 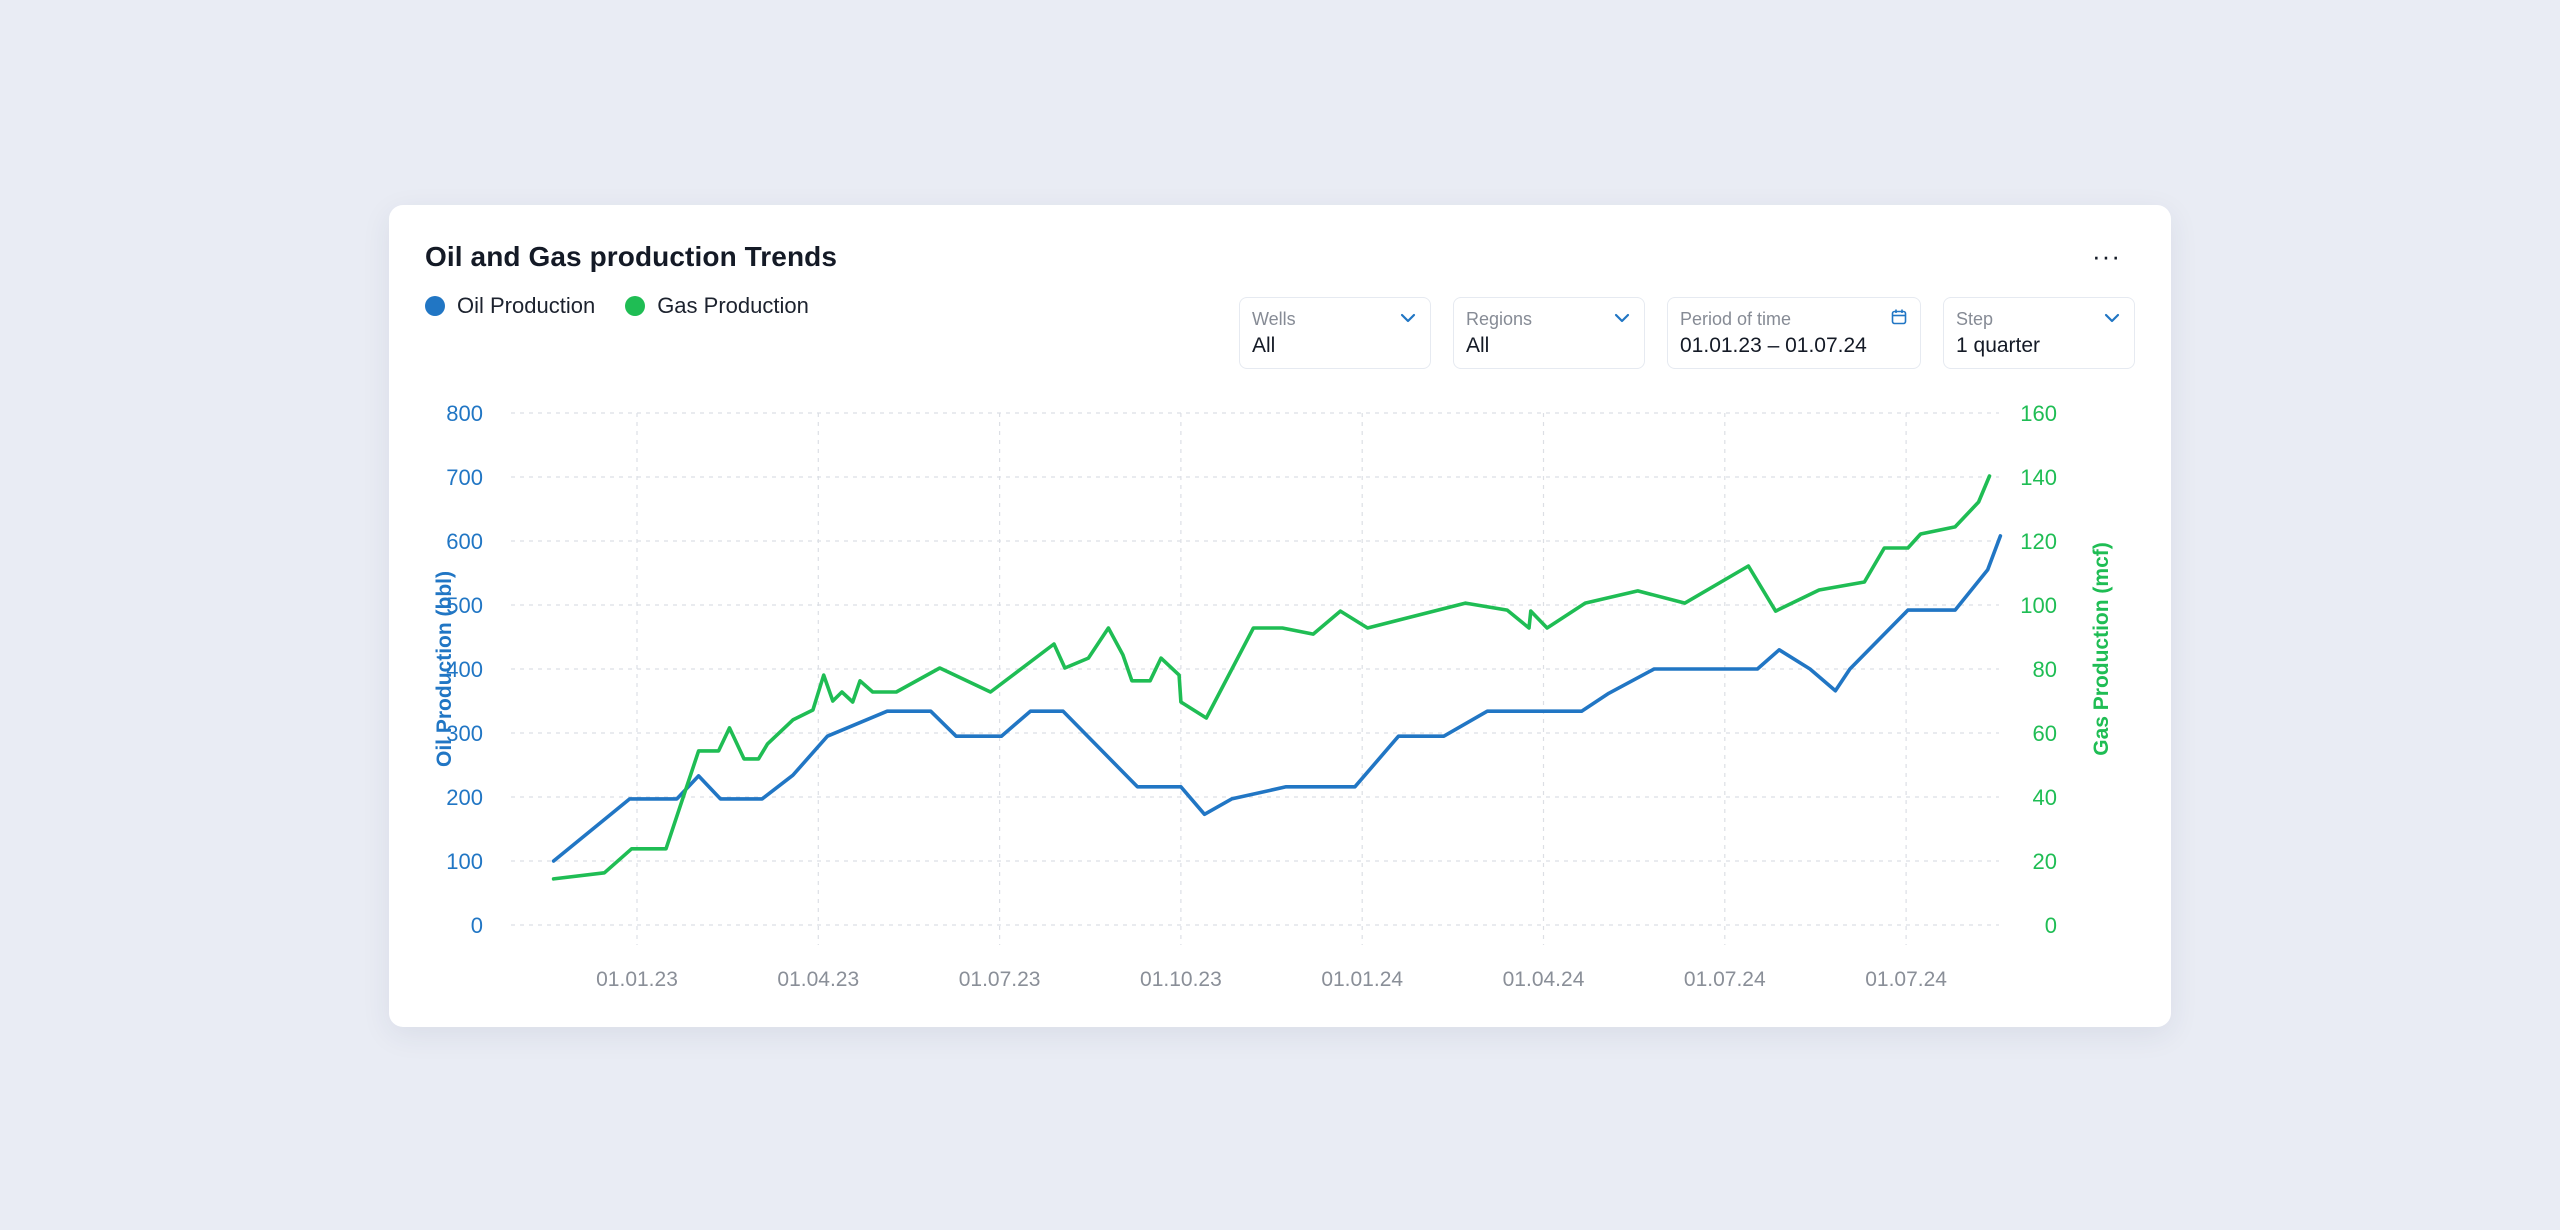 I want to click on y-right-tick-label: 160, so click(x=2038, y=413).